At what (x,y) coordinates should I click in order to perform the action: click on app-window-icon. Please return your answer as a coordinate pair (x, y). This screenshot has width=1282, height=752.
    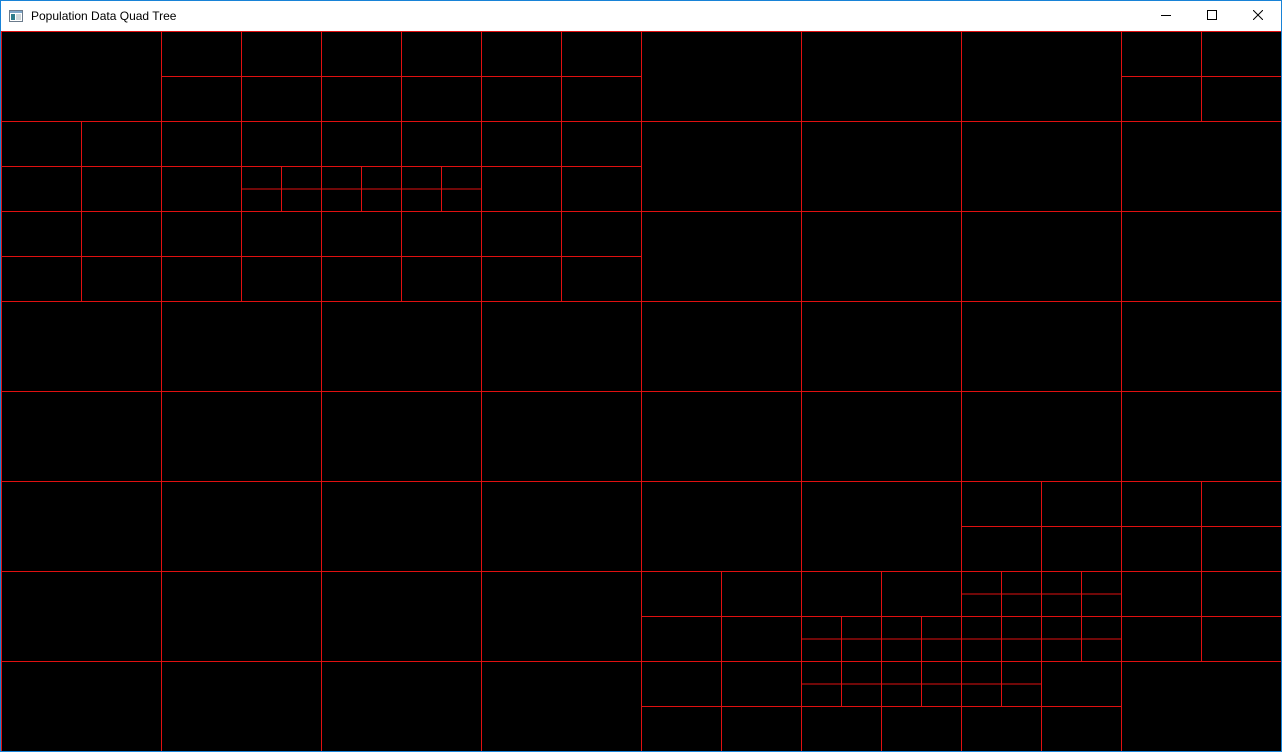
    Looking at the image, I should click on (16, 15).